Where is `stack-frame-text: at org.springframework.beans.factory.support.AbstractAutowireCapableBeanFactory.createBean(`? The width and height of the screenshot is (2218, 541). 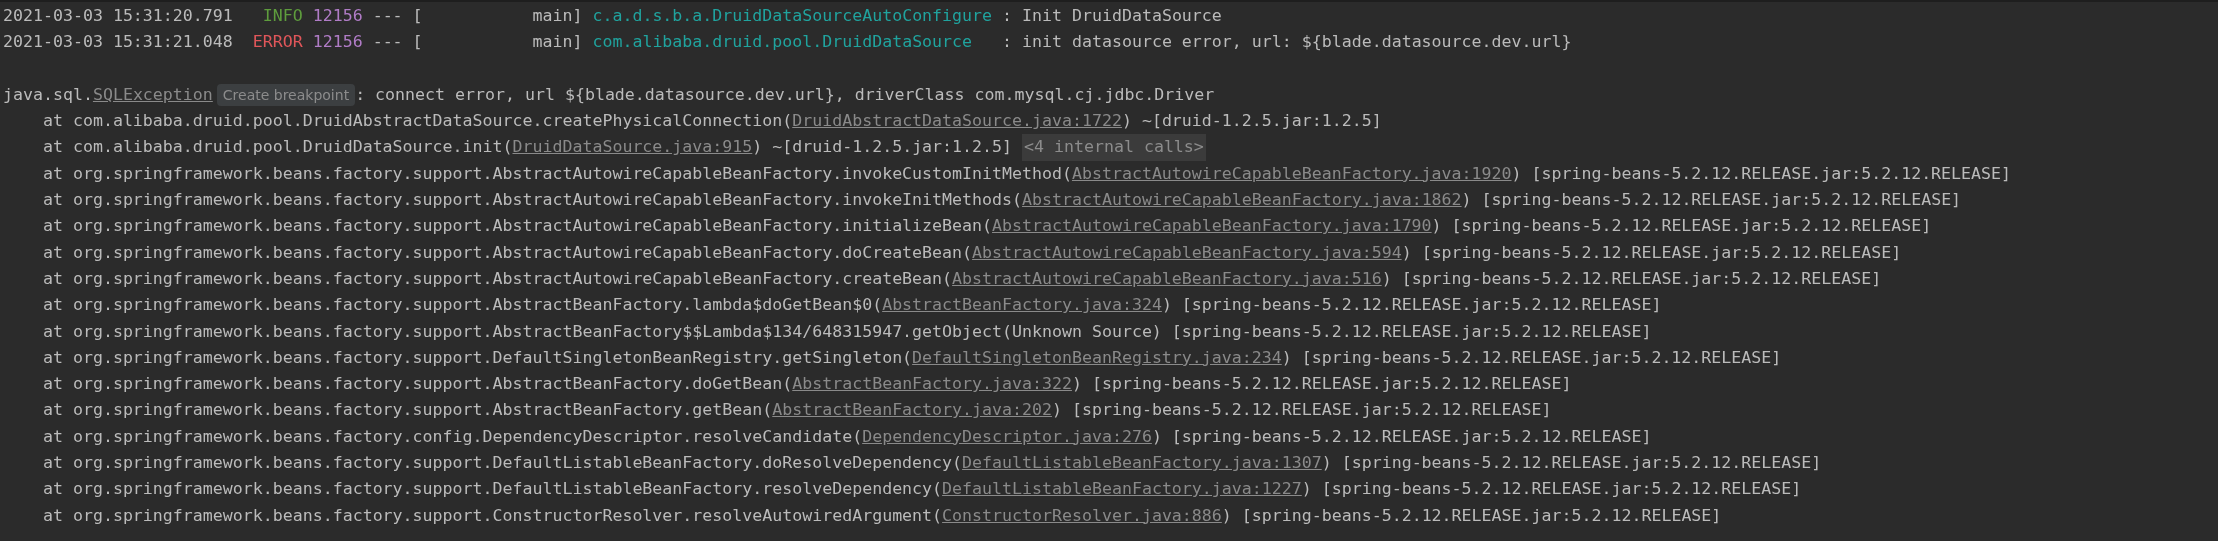 stack-frame-text: at org.springframework.beans.factory.support.AbstractAutowireCapableBeanFactory.createBean( is located at coordinates (497, 278).